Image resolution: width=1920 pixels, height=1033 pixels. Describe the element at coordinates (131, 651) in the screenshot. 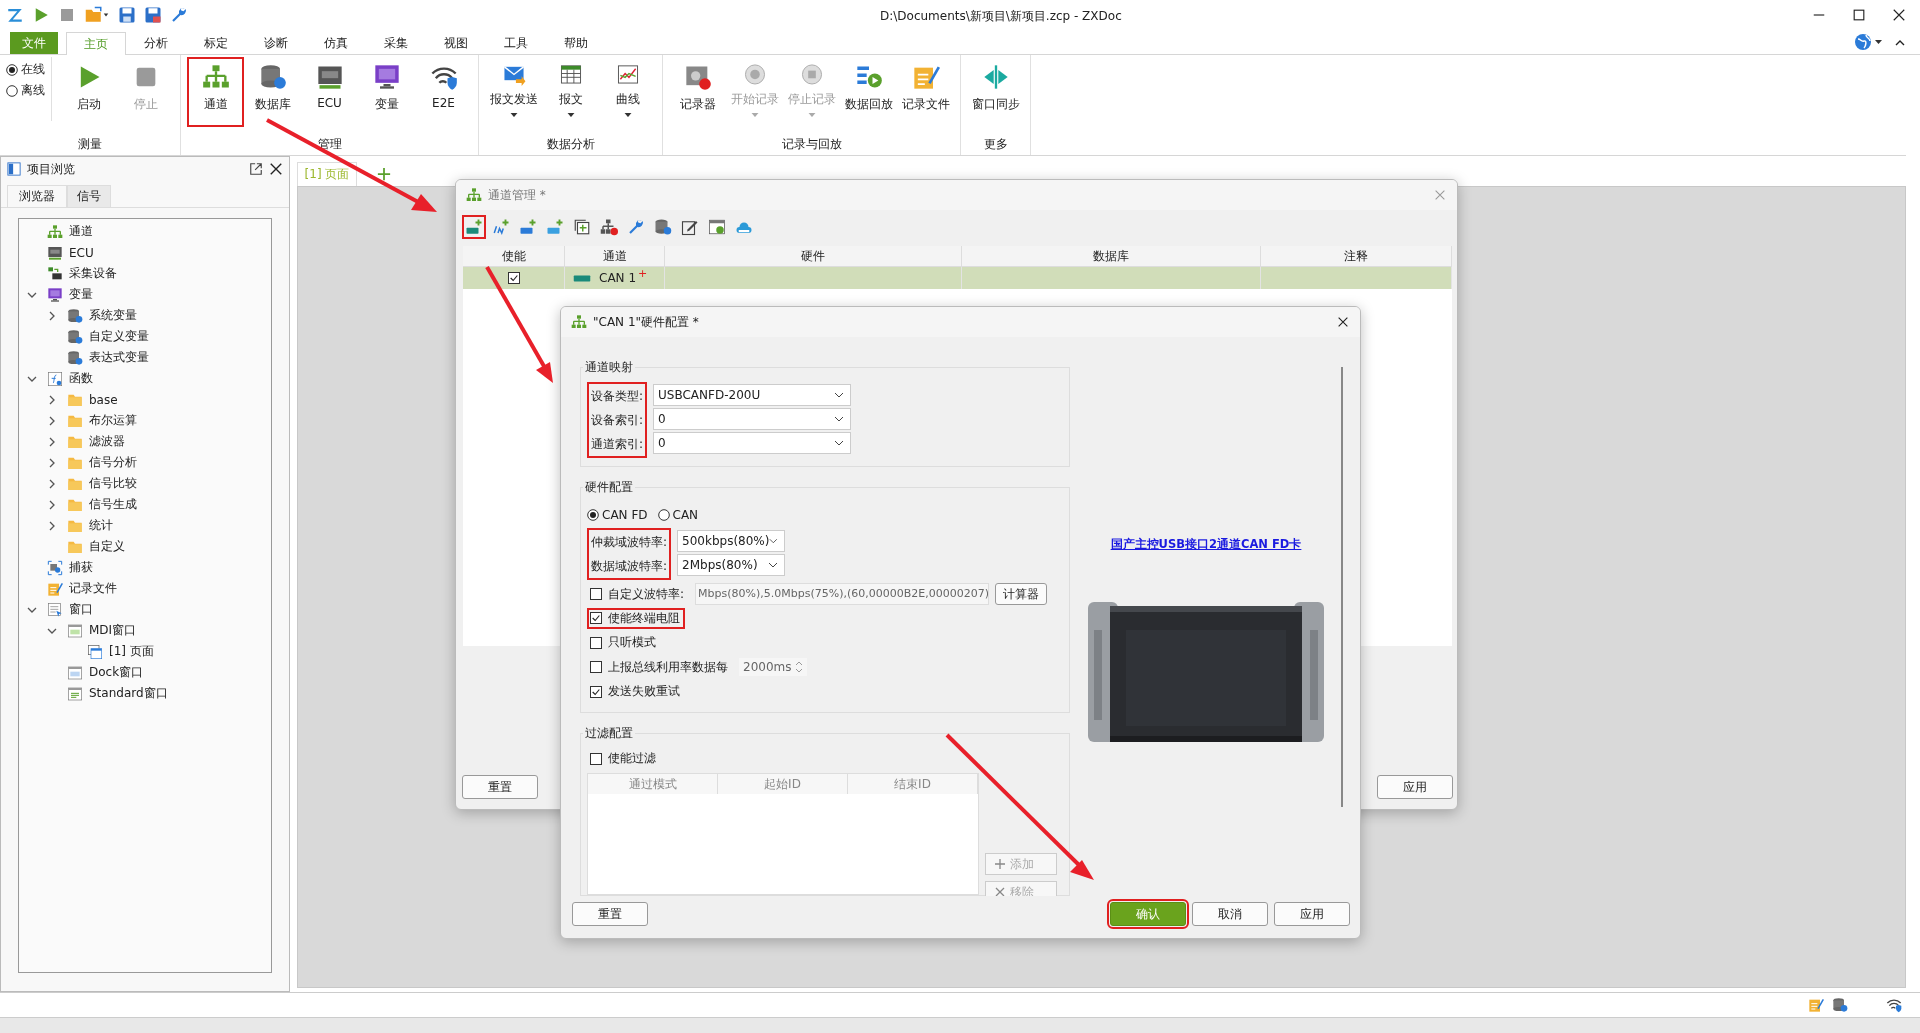

I see `tree-item: [1] 页面` at that location.